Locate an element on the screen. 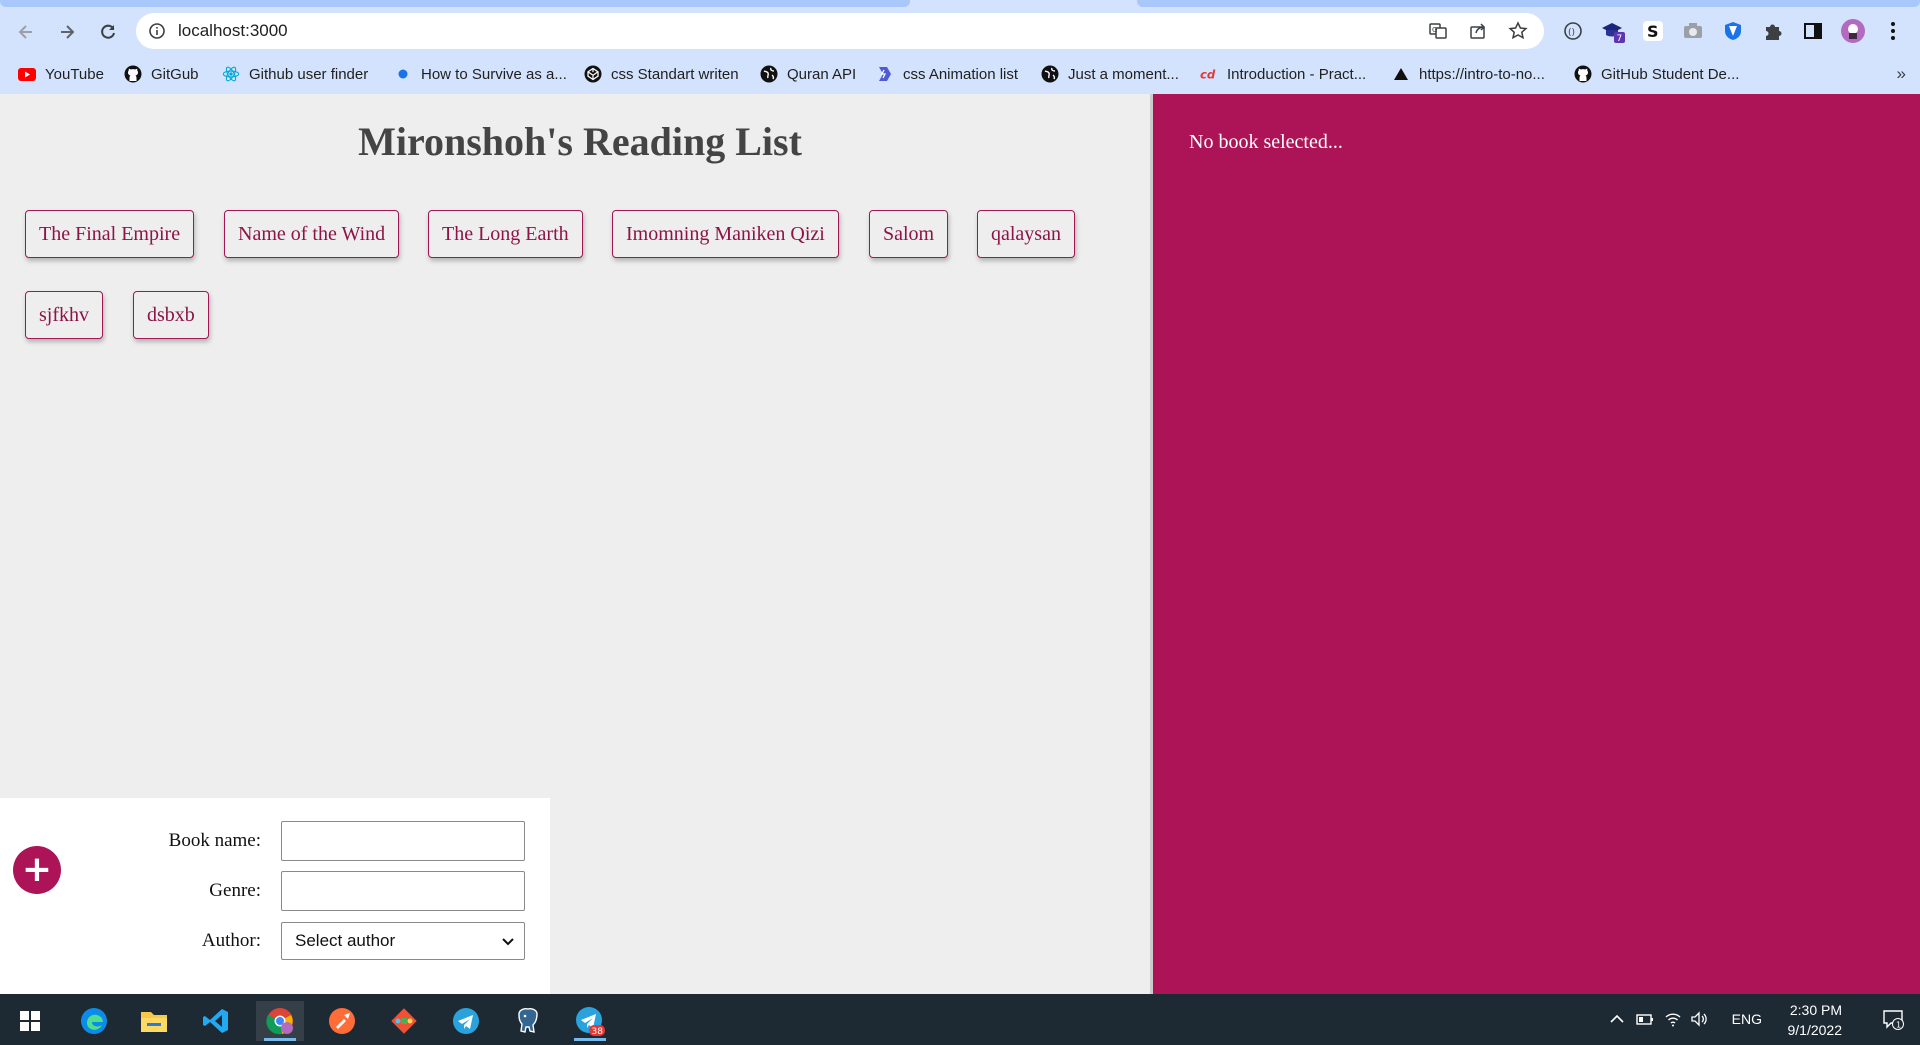 The width and height of the screenshot is (1920, 1045). extensions-puzzle-icon is located at coordinates (1773, 31).